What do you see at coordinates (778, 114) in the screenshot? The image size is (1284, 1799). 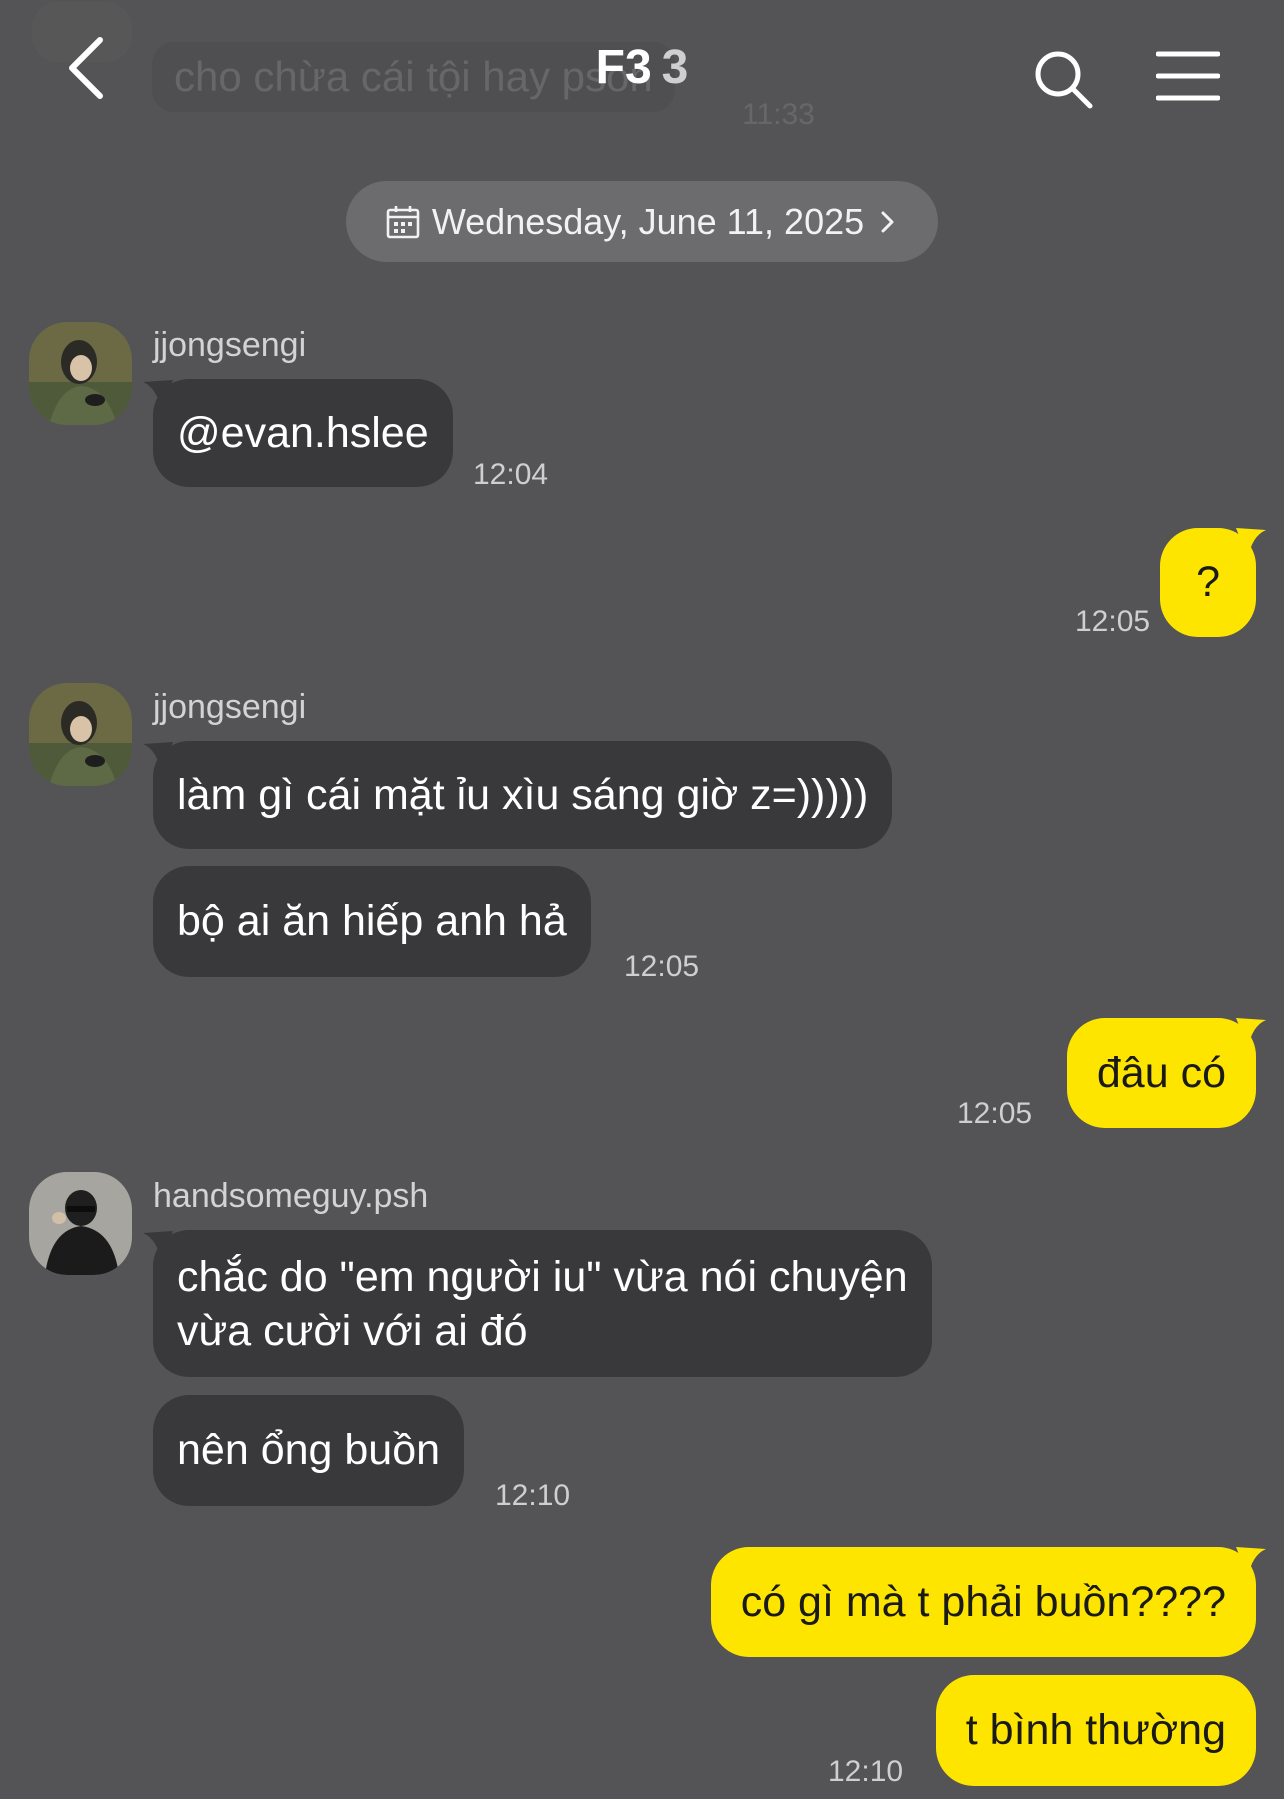 I see `scrolled-message-time: 11:33` at bounding box center [778, 114].